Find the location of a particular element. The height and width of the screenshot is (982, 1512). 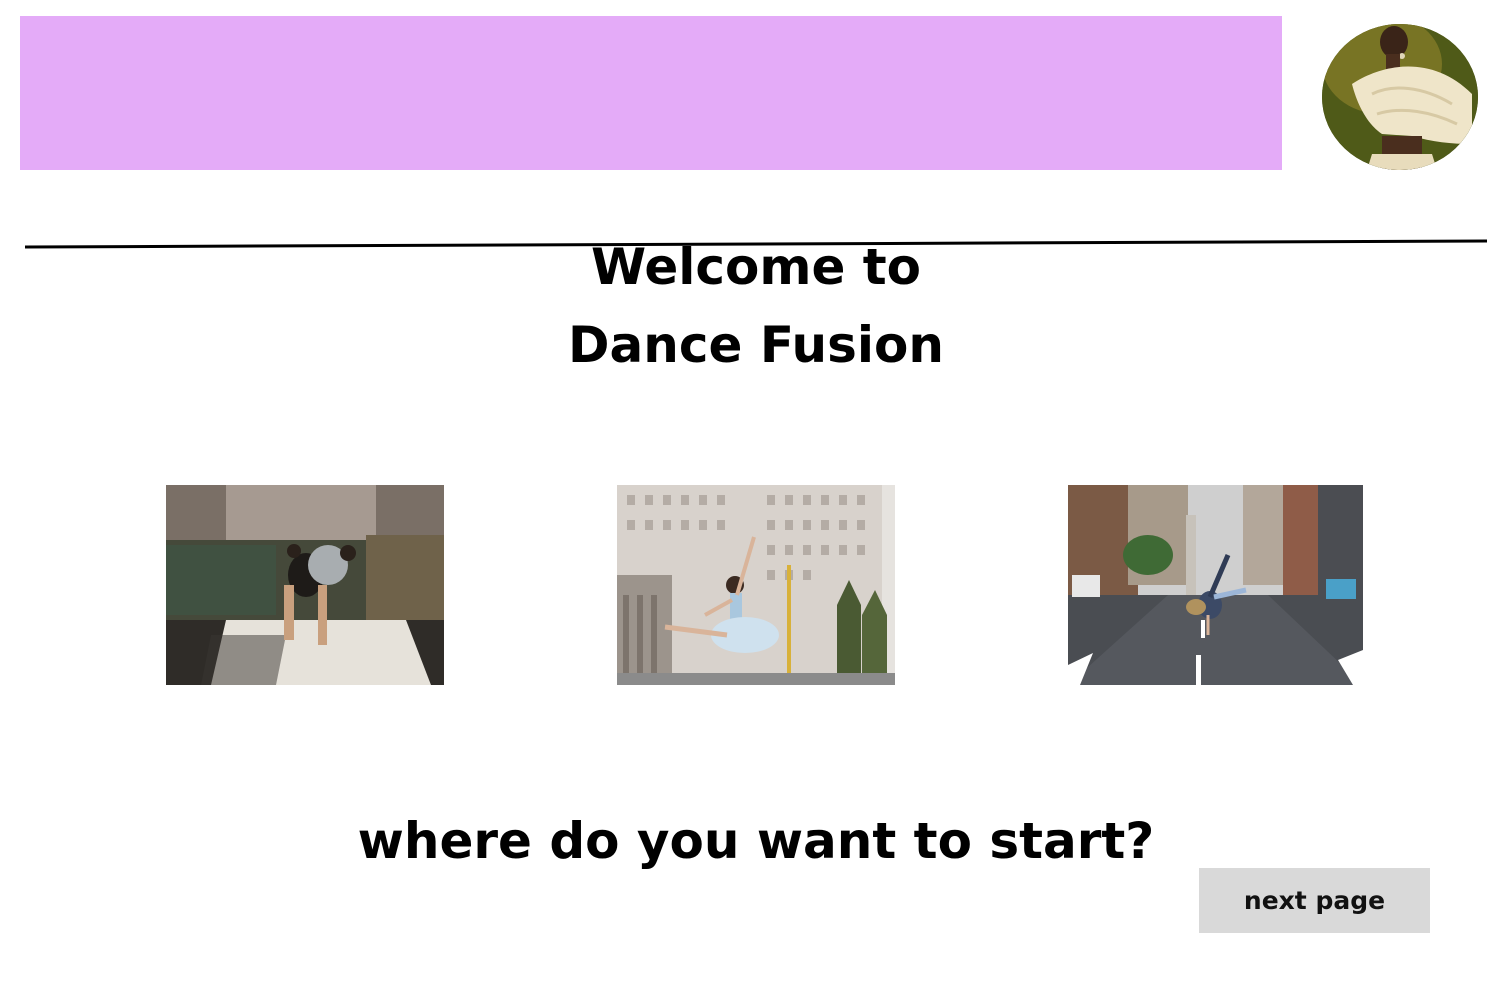

gallery-photo-street is located at coordinates (1215, 585).